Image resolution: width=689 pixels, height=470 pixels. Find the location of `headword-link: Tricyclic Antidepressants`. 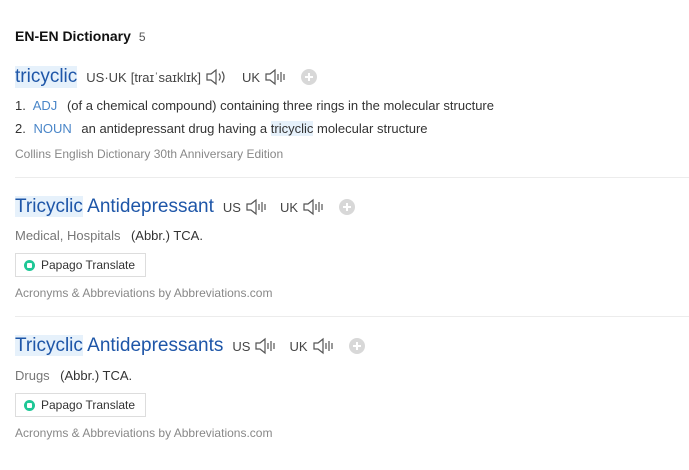

headword-link: Tricyclic Antidepressants is located at coordinates (119, 346).